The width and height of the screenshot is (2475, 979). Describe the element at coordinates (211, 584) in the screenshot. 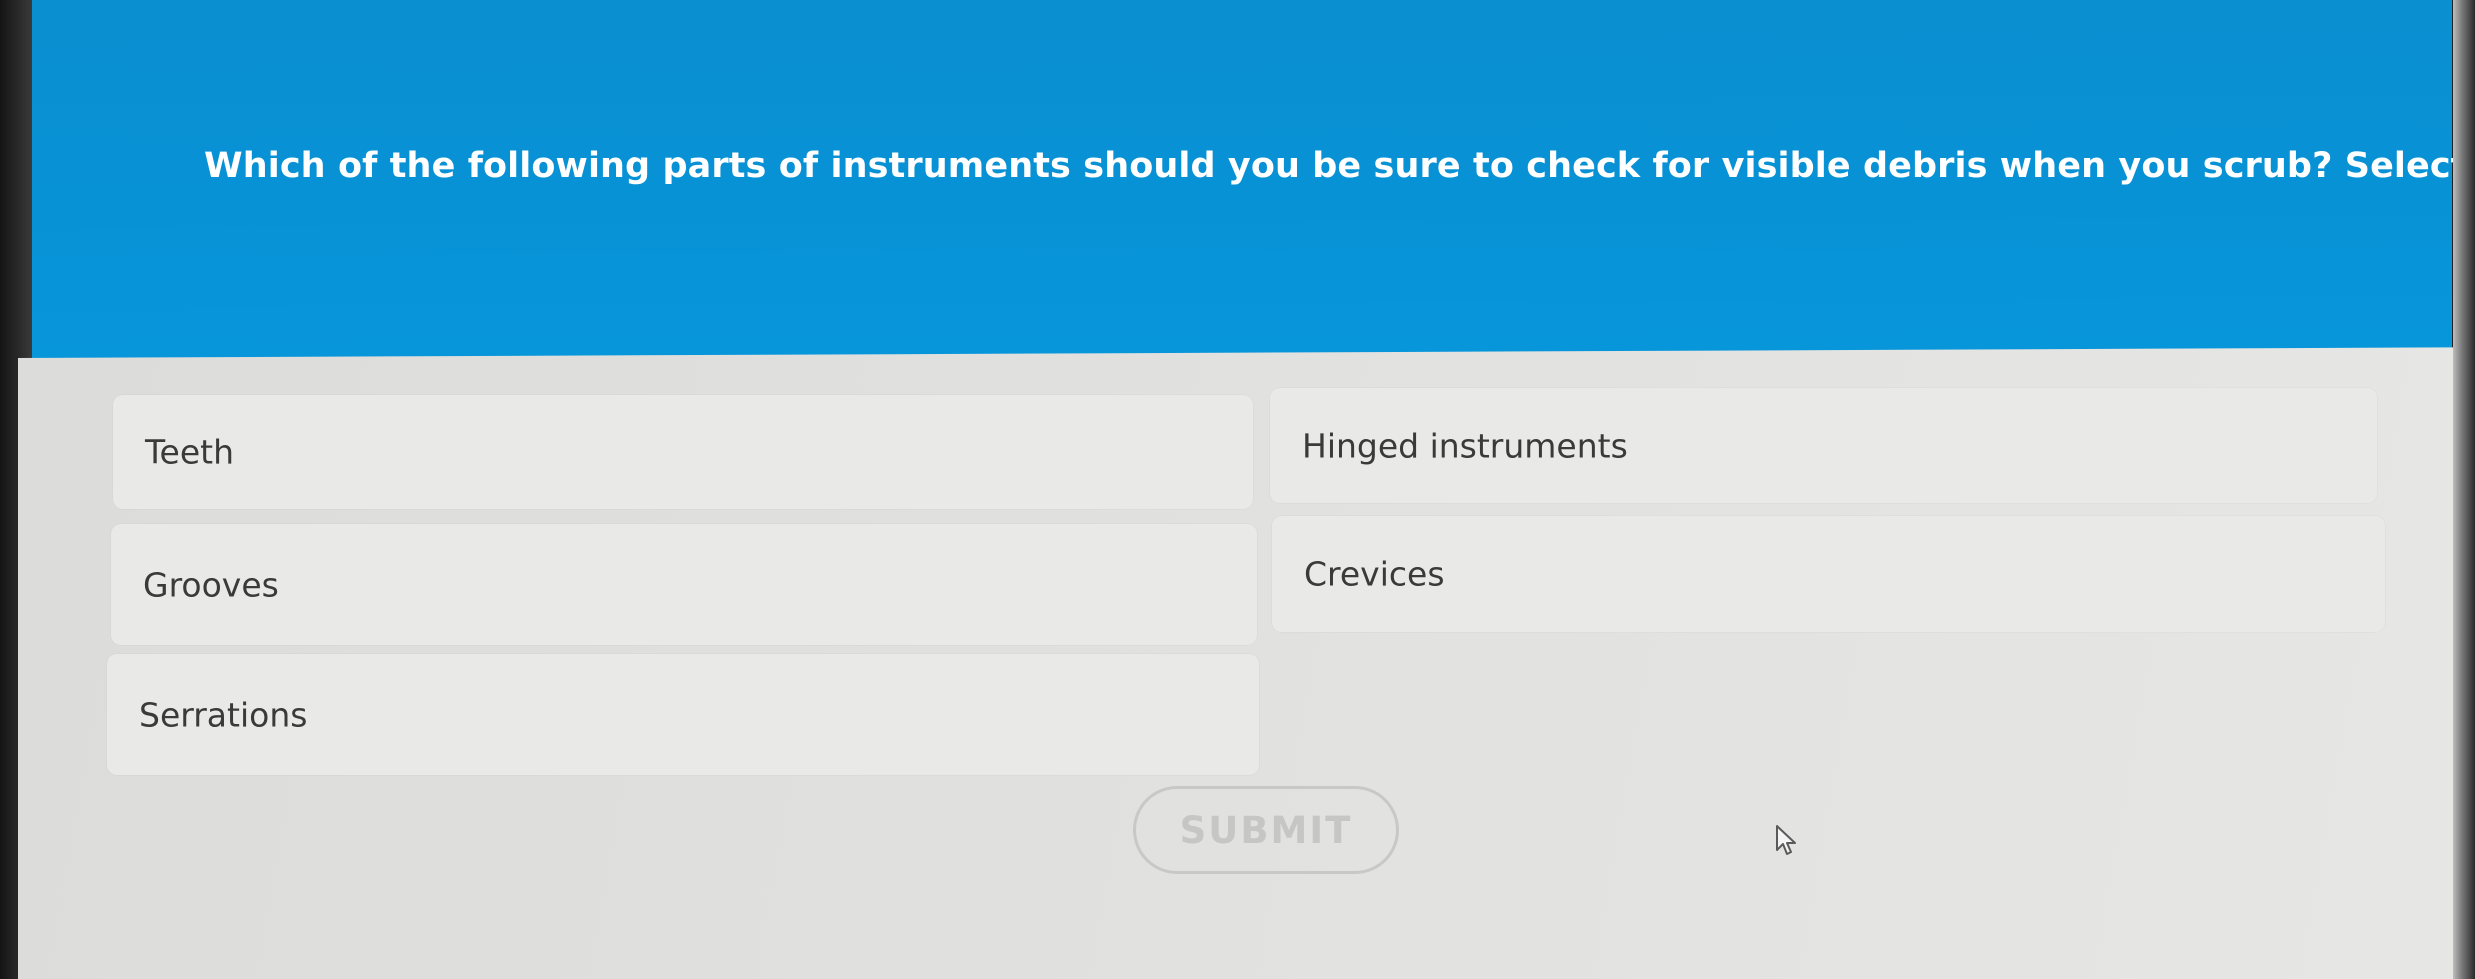

I see `option-label: Grooves` at that location.